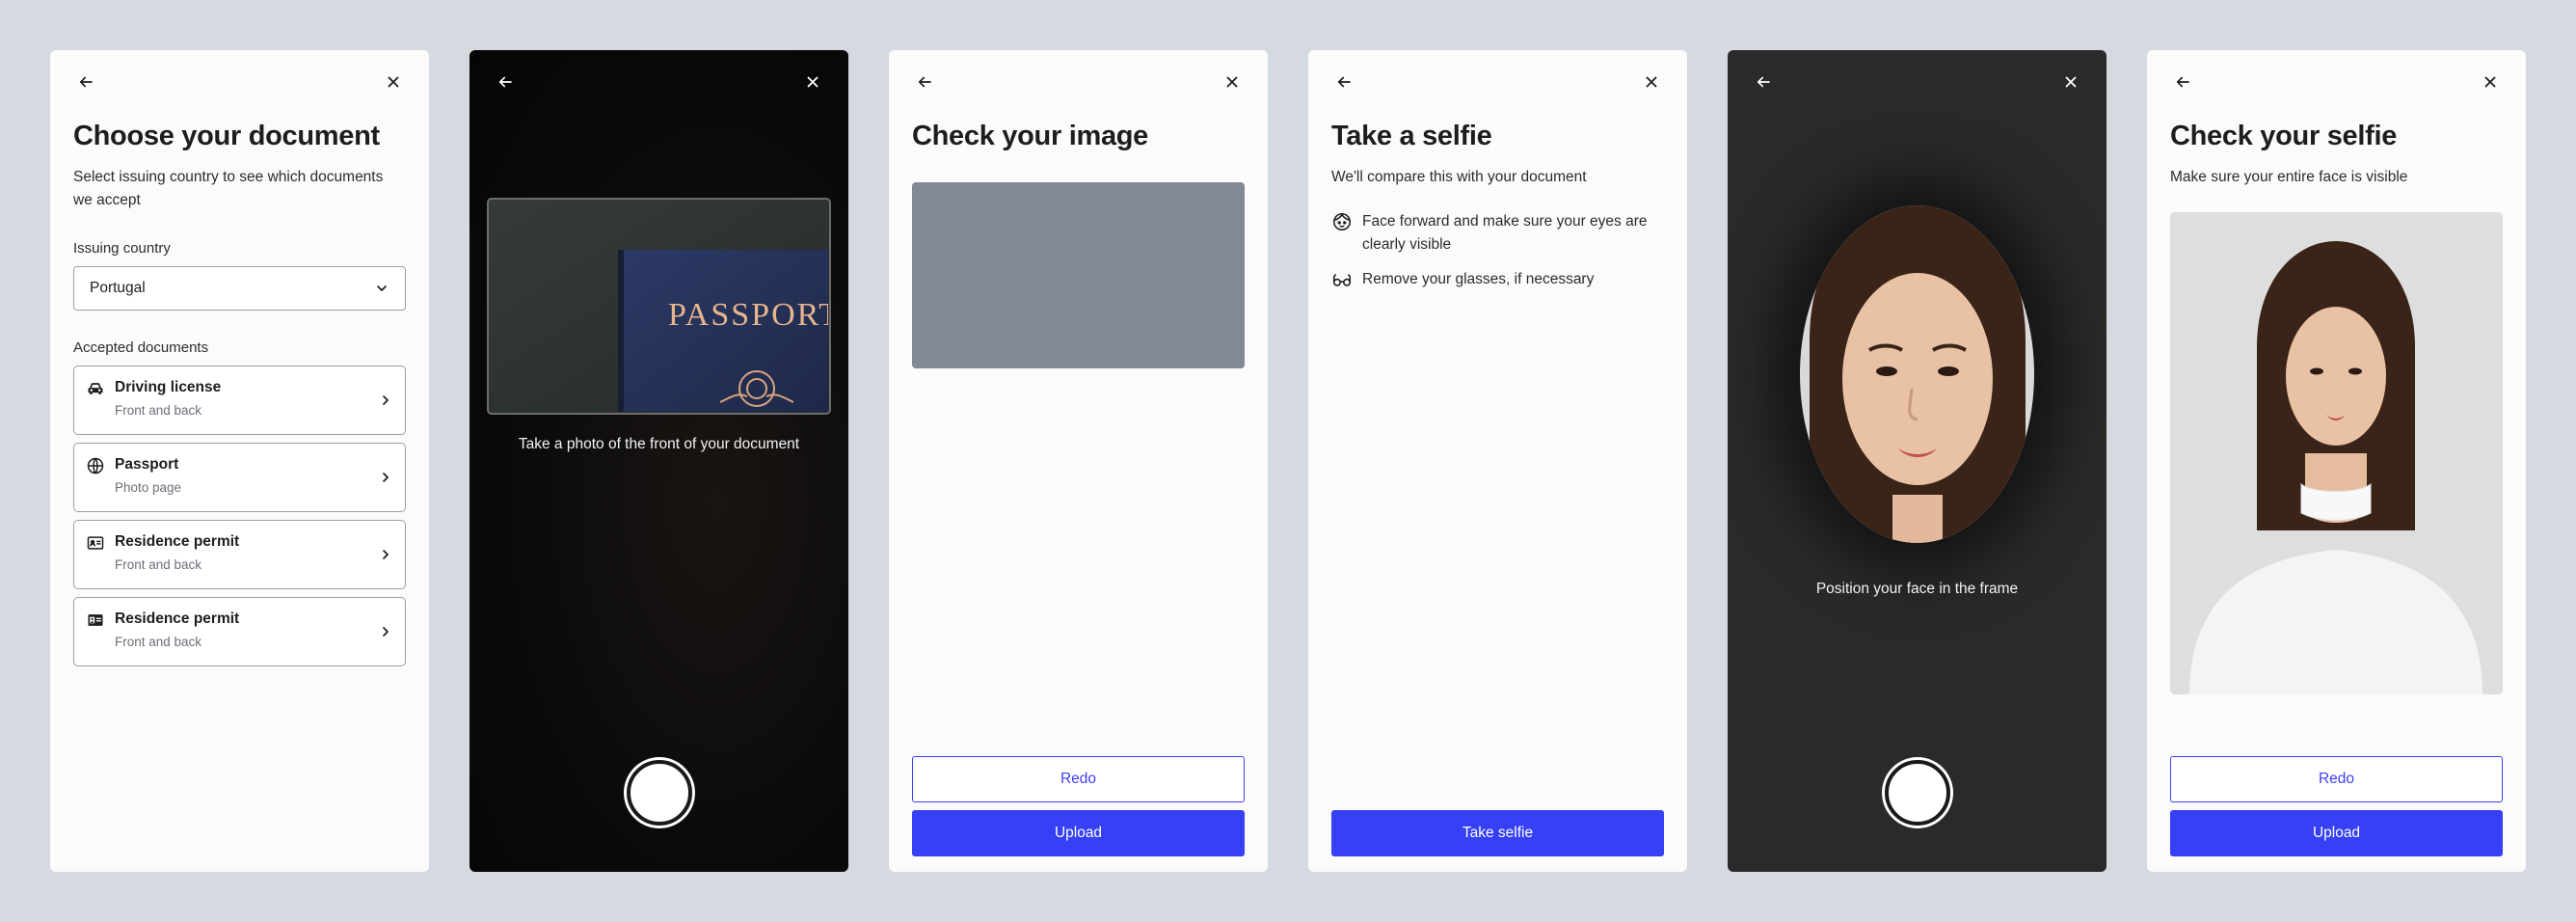 The image size is (2576, 922). Describe the element at coordinates (240, 400) in the screenshot. I see `document-option-driving-license: Driving license Front and back` at that location.